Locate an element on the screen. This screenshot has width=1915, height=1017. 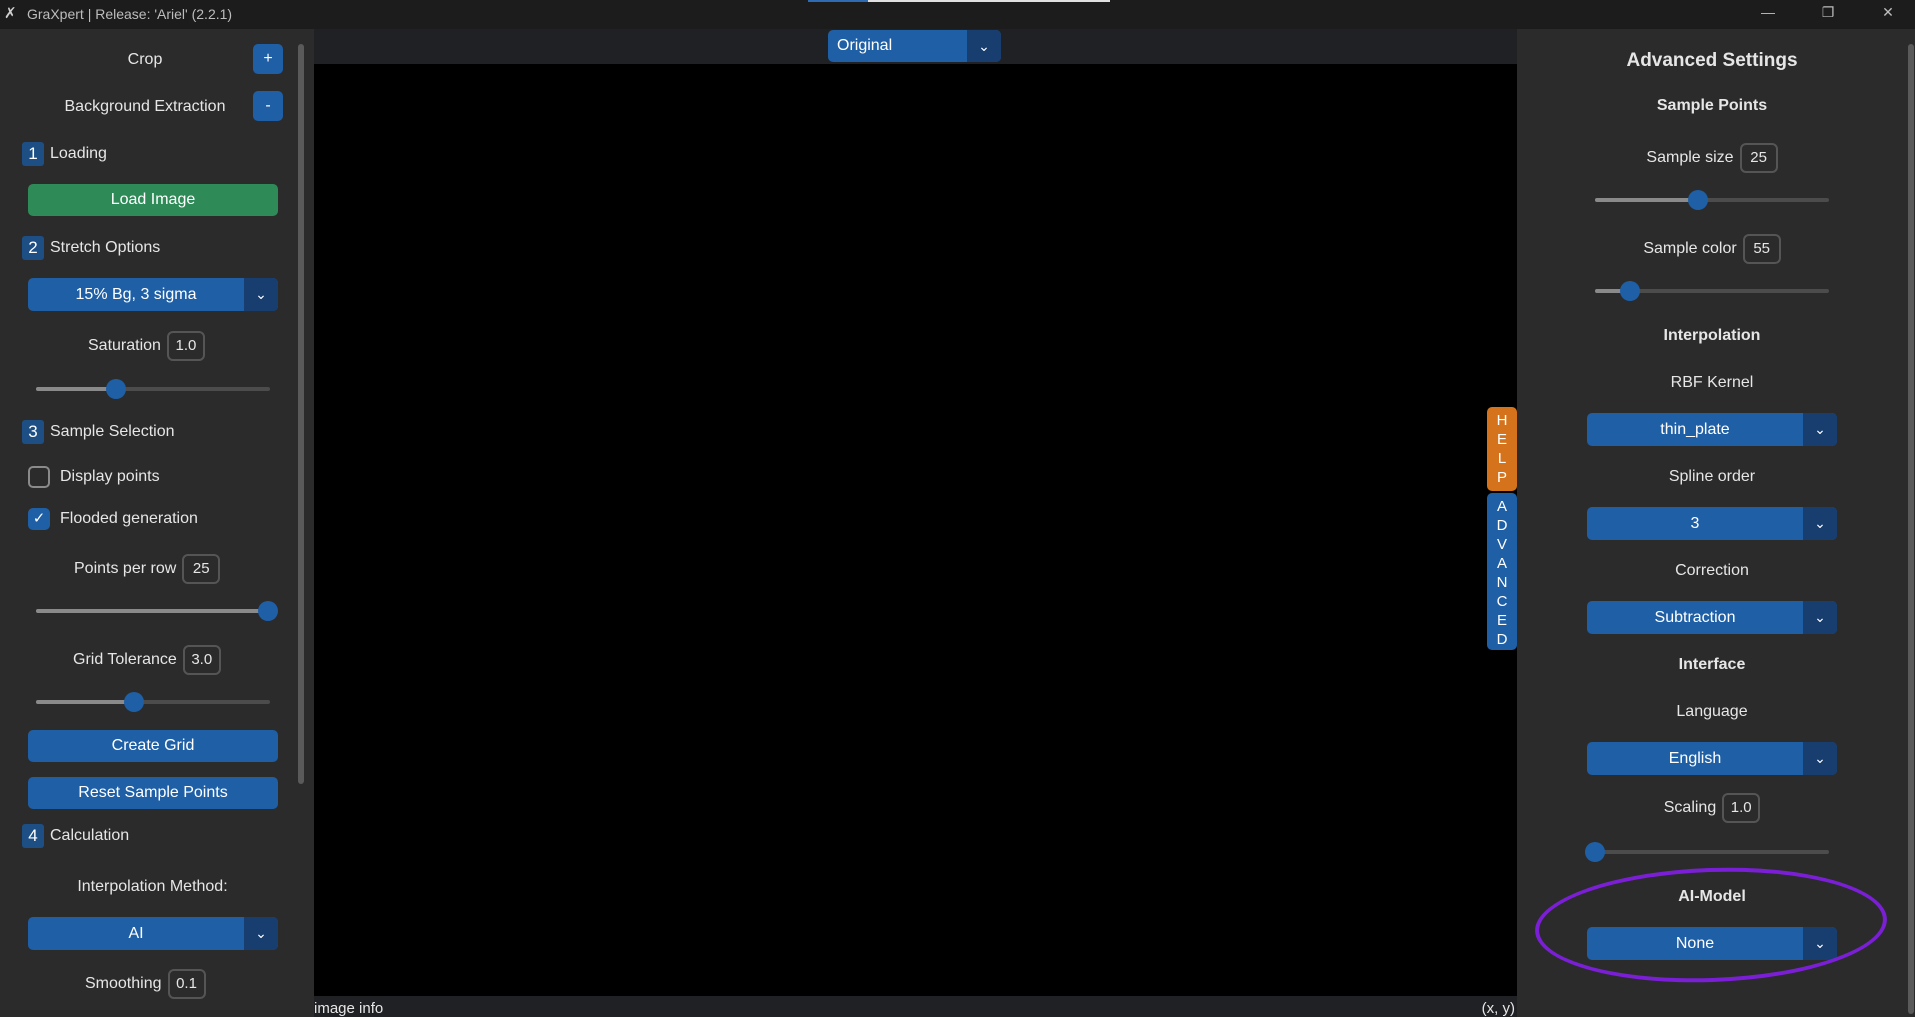
crop-toggle-button: + is located at coordinates (268, 59).